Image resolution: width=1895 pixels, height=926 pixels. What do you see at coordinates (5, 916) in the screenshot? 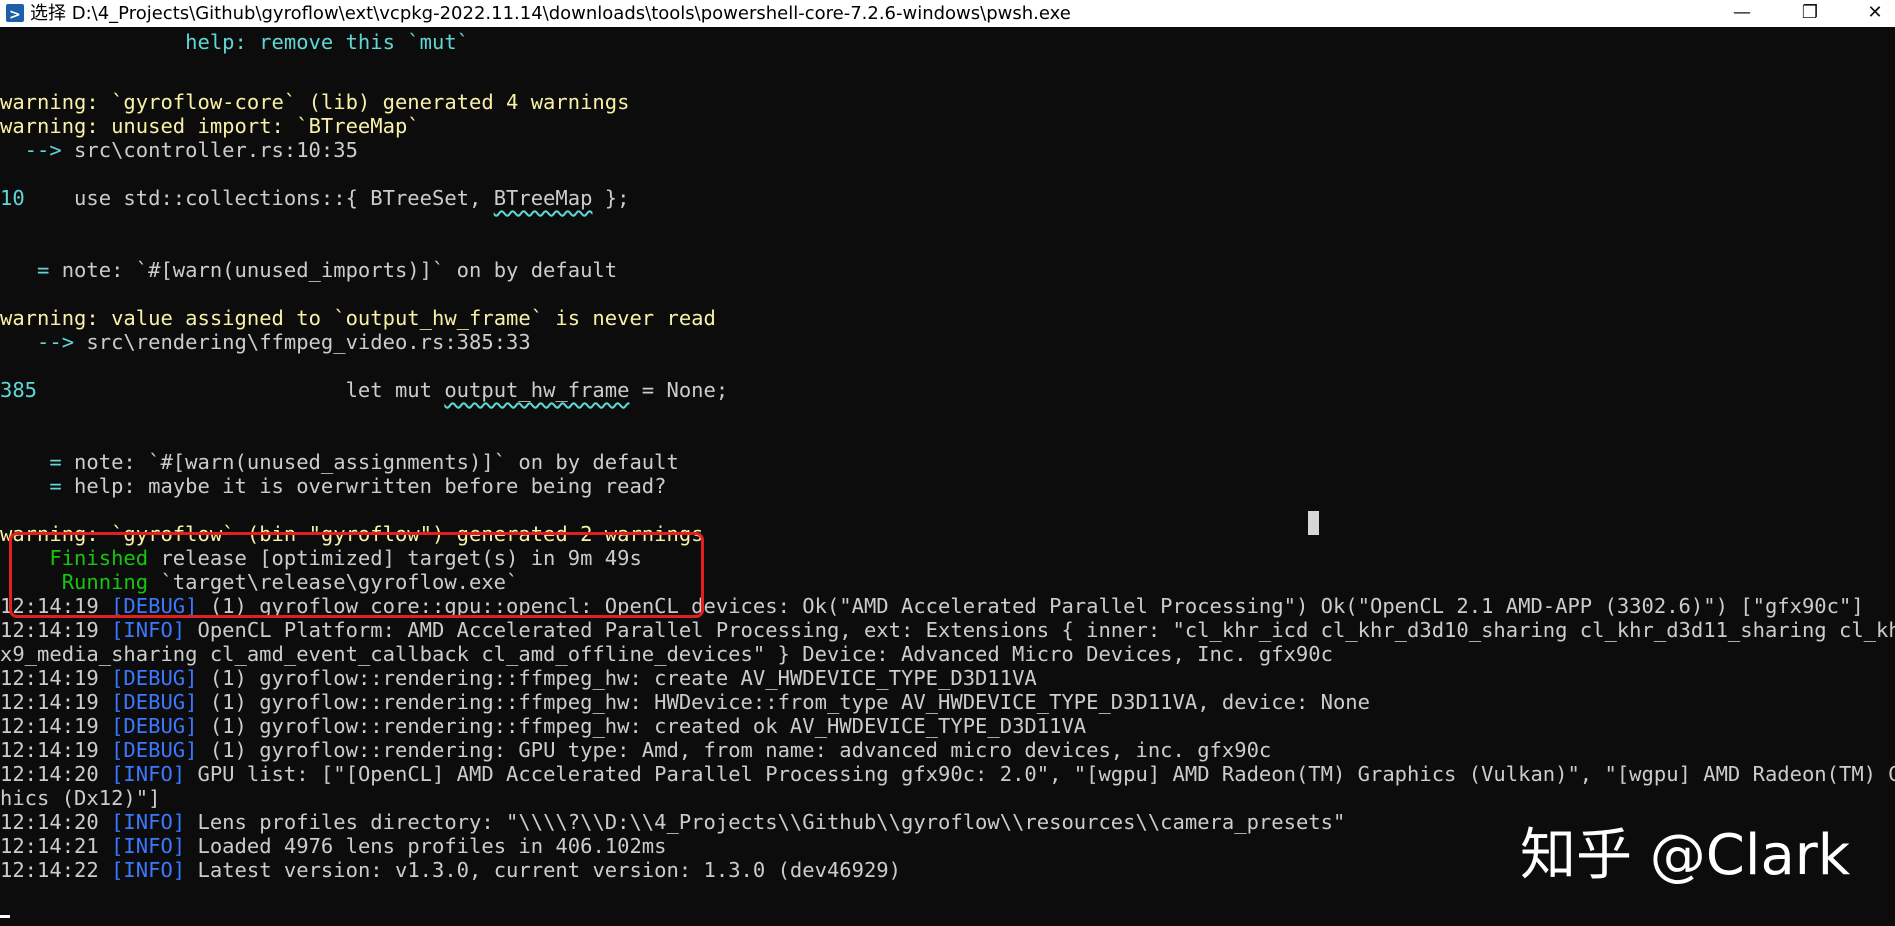
I see `text-cursor` at bounding box center [5, 916].